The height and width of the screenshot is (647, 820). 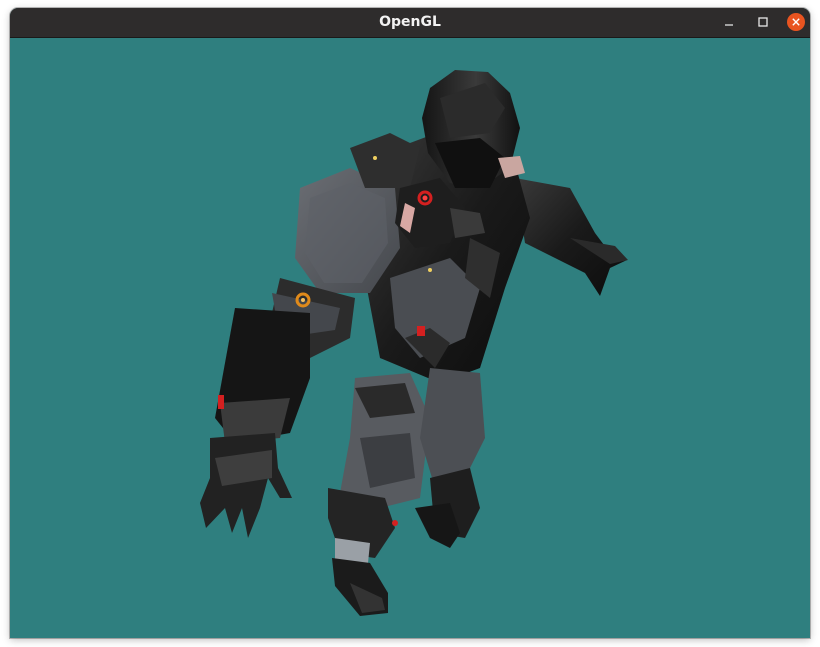 What do you see at coordinates (729, 22) in the screenshot?
I see `minimize-button` at bounding box center [729, 22].